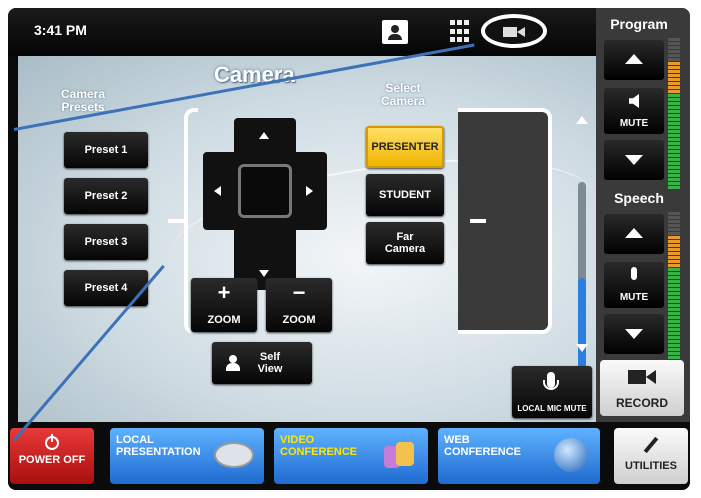 The image size is (701, 498). Describe the element at coordinates (582, 120) in the screenshot. I see `scroll-up-arrow` at that location.